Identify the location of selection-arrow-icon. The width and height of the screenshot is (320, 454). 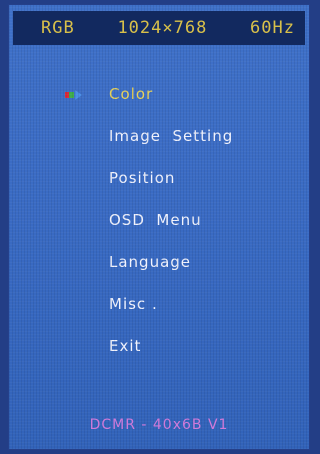
(76, 95).